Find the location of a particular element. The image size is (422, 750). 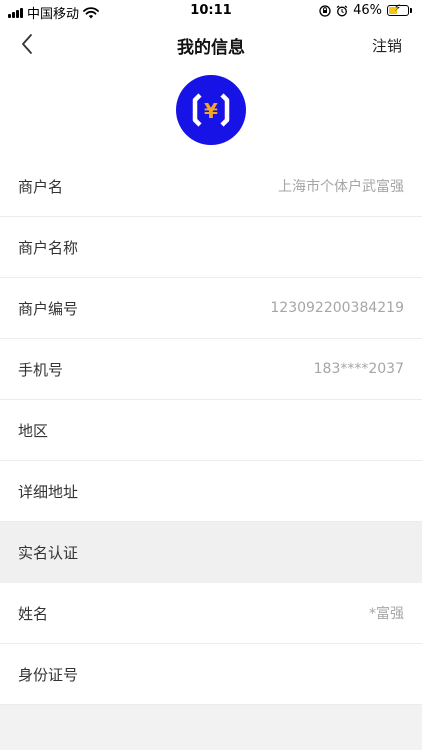

row-region: 地区 is located at coordinates (211, 430).